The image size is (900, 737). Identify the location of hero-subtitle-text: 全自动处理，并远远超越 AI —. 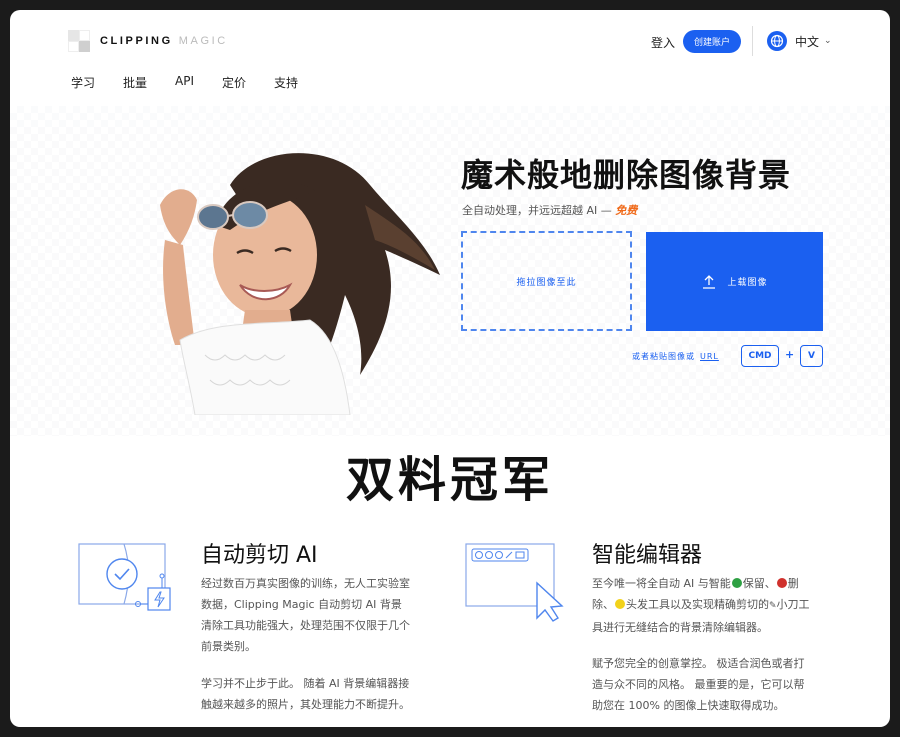
(539, 210).